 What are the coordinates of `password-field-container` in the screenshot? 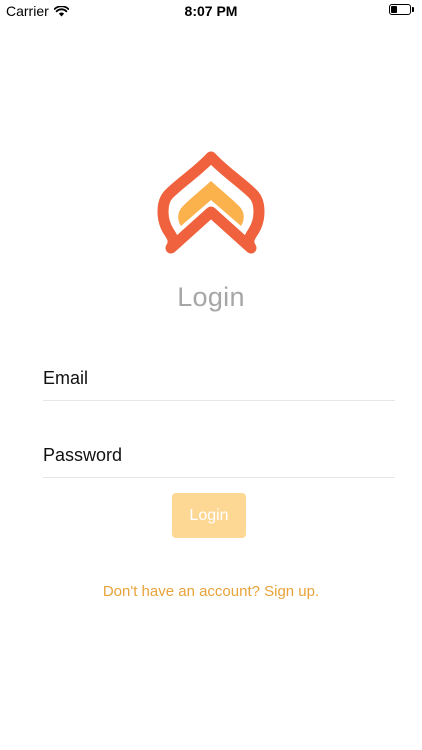 It's located at (219, 457).